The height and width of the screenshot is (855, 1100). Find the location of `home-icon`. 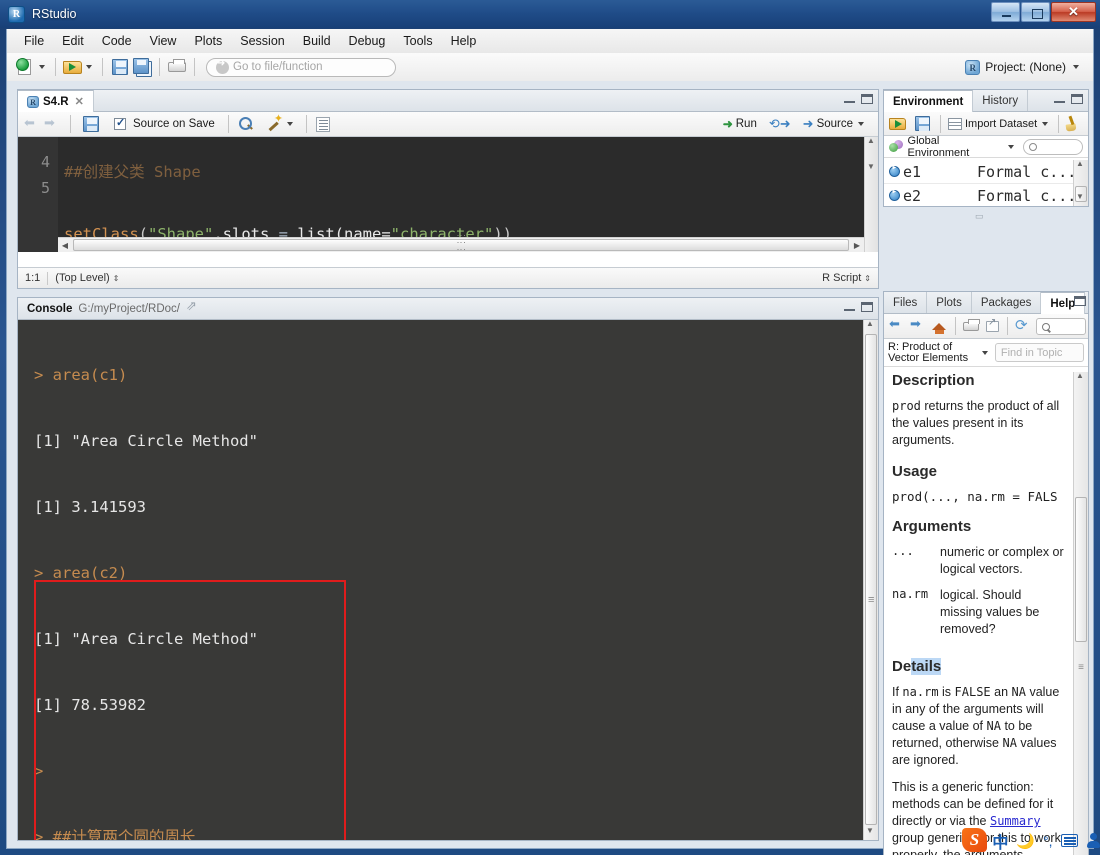

home-icon is located at coordinates (939, 326).